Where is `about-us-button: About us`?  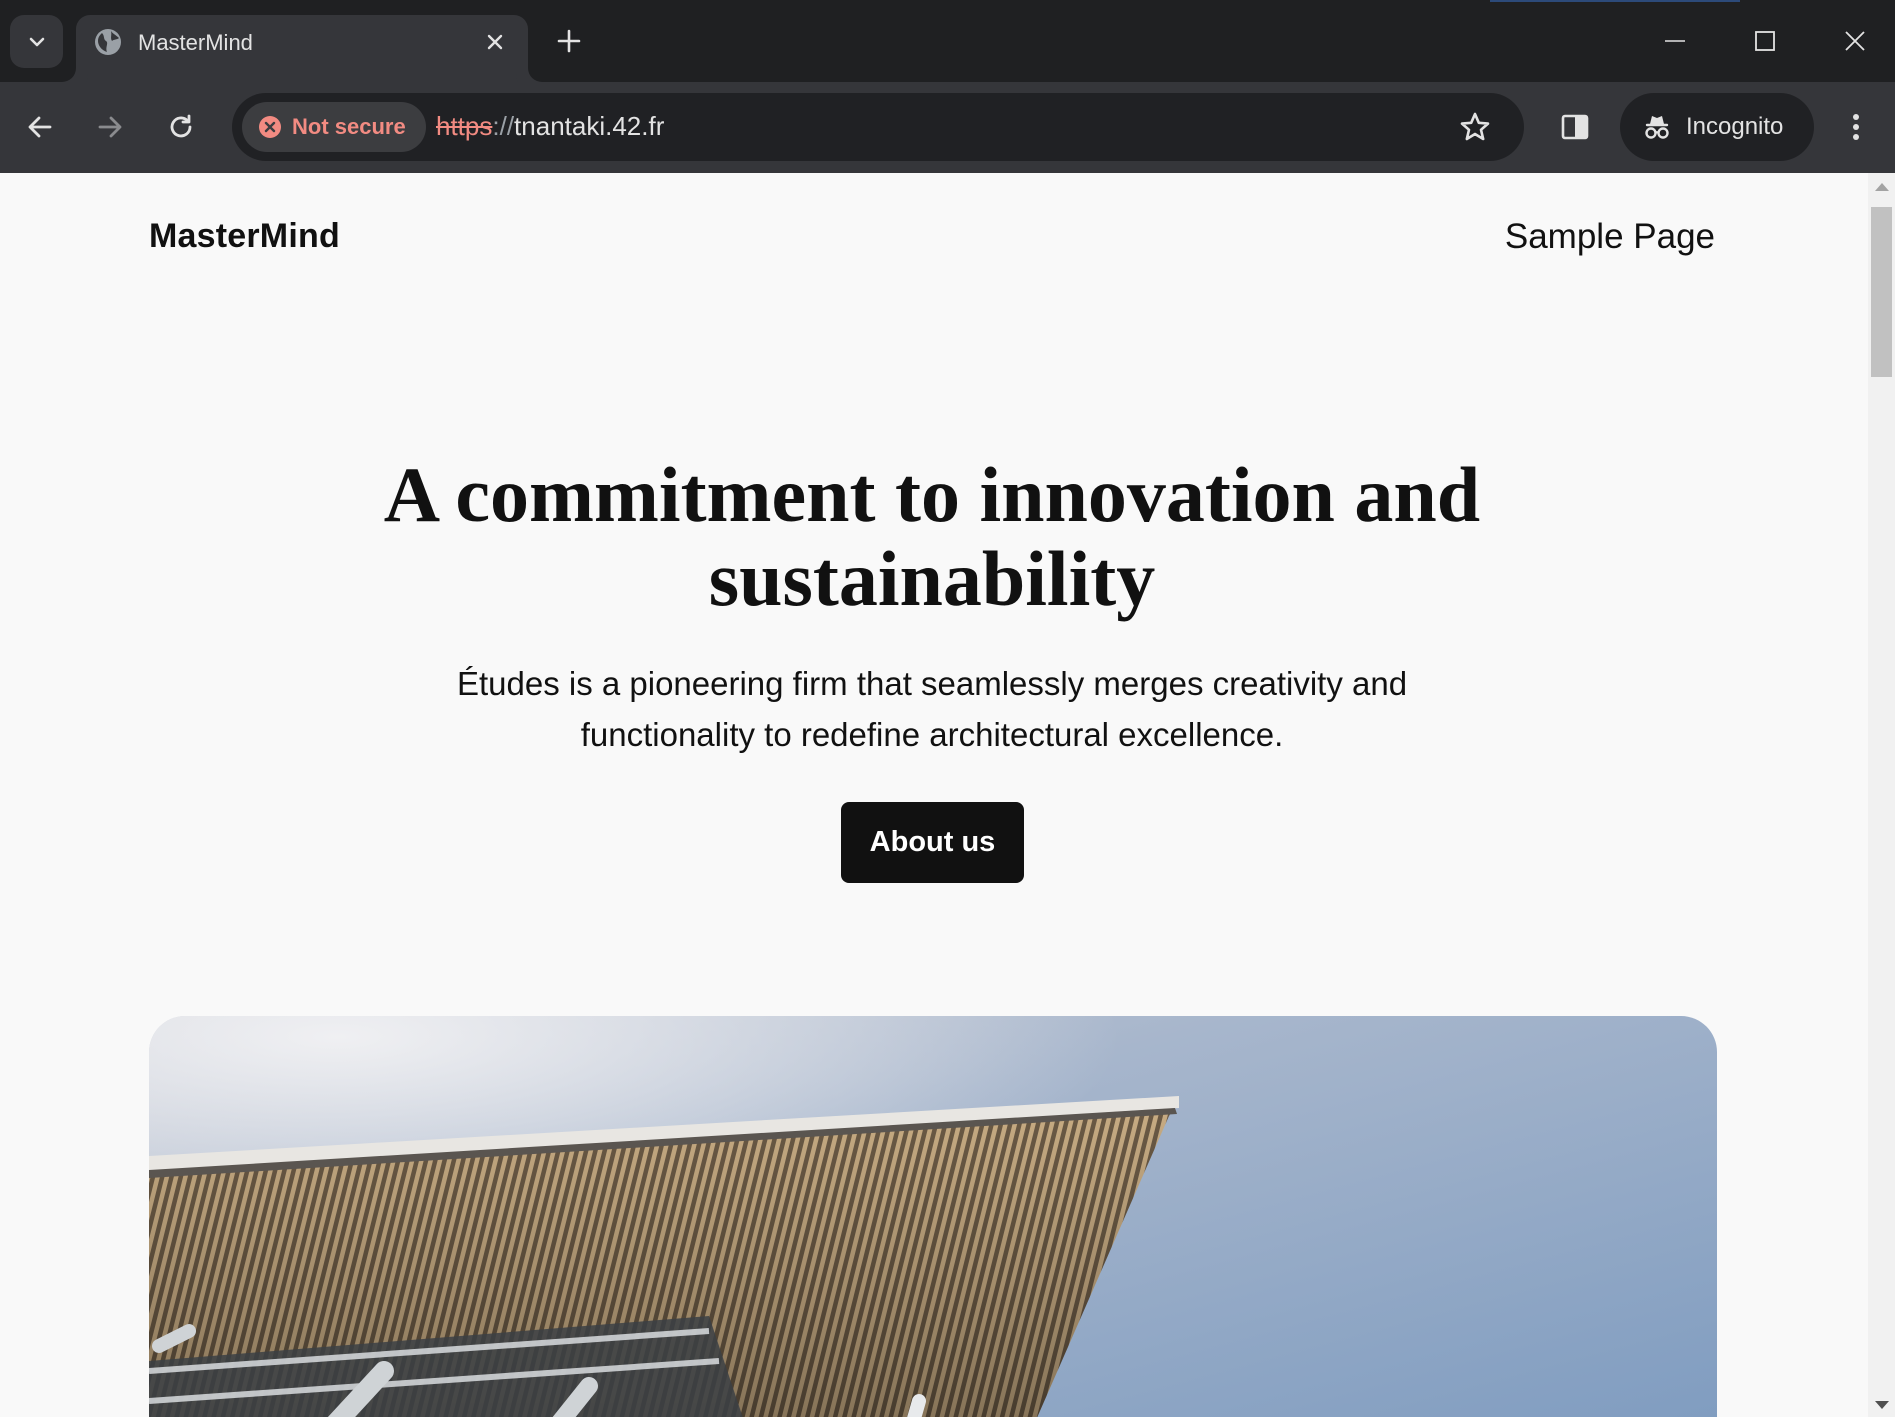 about-us-button: About us is located at coordinates (932, 842).